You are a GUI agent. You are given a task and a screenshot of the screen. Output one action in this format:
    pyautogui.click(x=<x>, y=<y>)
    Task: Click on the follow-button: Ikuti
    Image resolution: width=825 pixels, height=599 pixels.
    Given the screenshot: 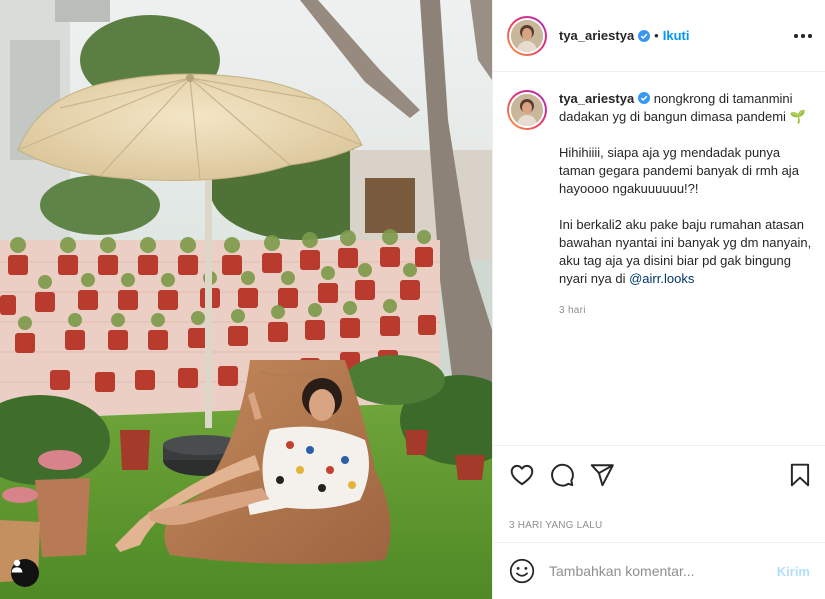 What is the action you would take?
    pyautogui.click(x=676, y=35)
    